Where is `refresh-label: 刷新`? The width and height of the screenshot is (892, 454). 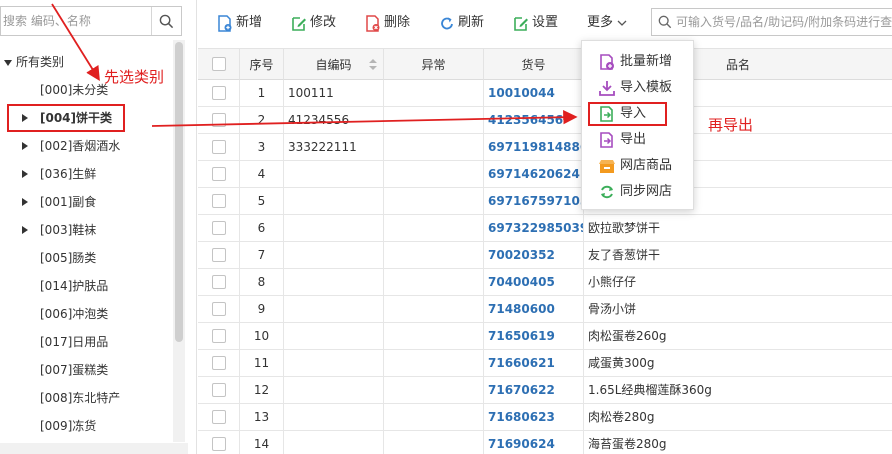 refresh-label: 刷新 is located at coordinates (471, 22).